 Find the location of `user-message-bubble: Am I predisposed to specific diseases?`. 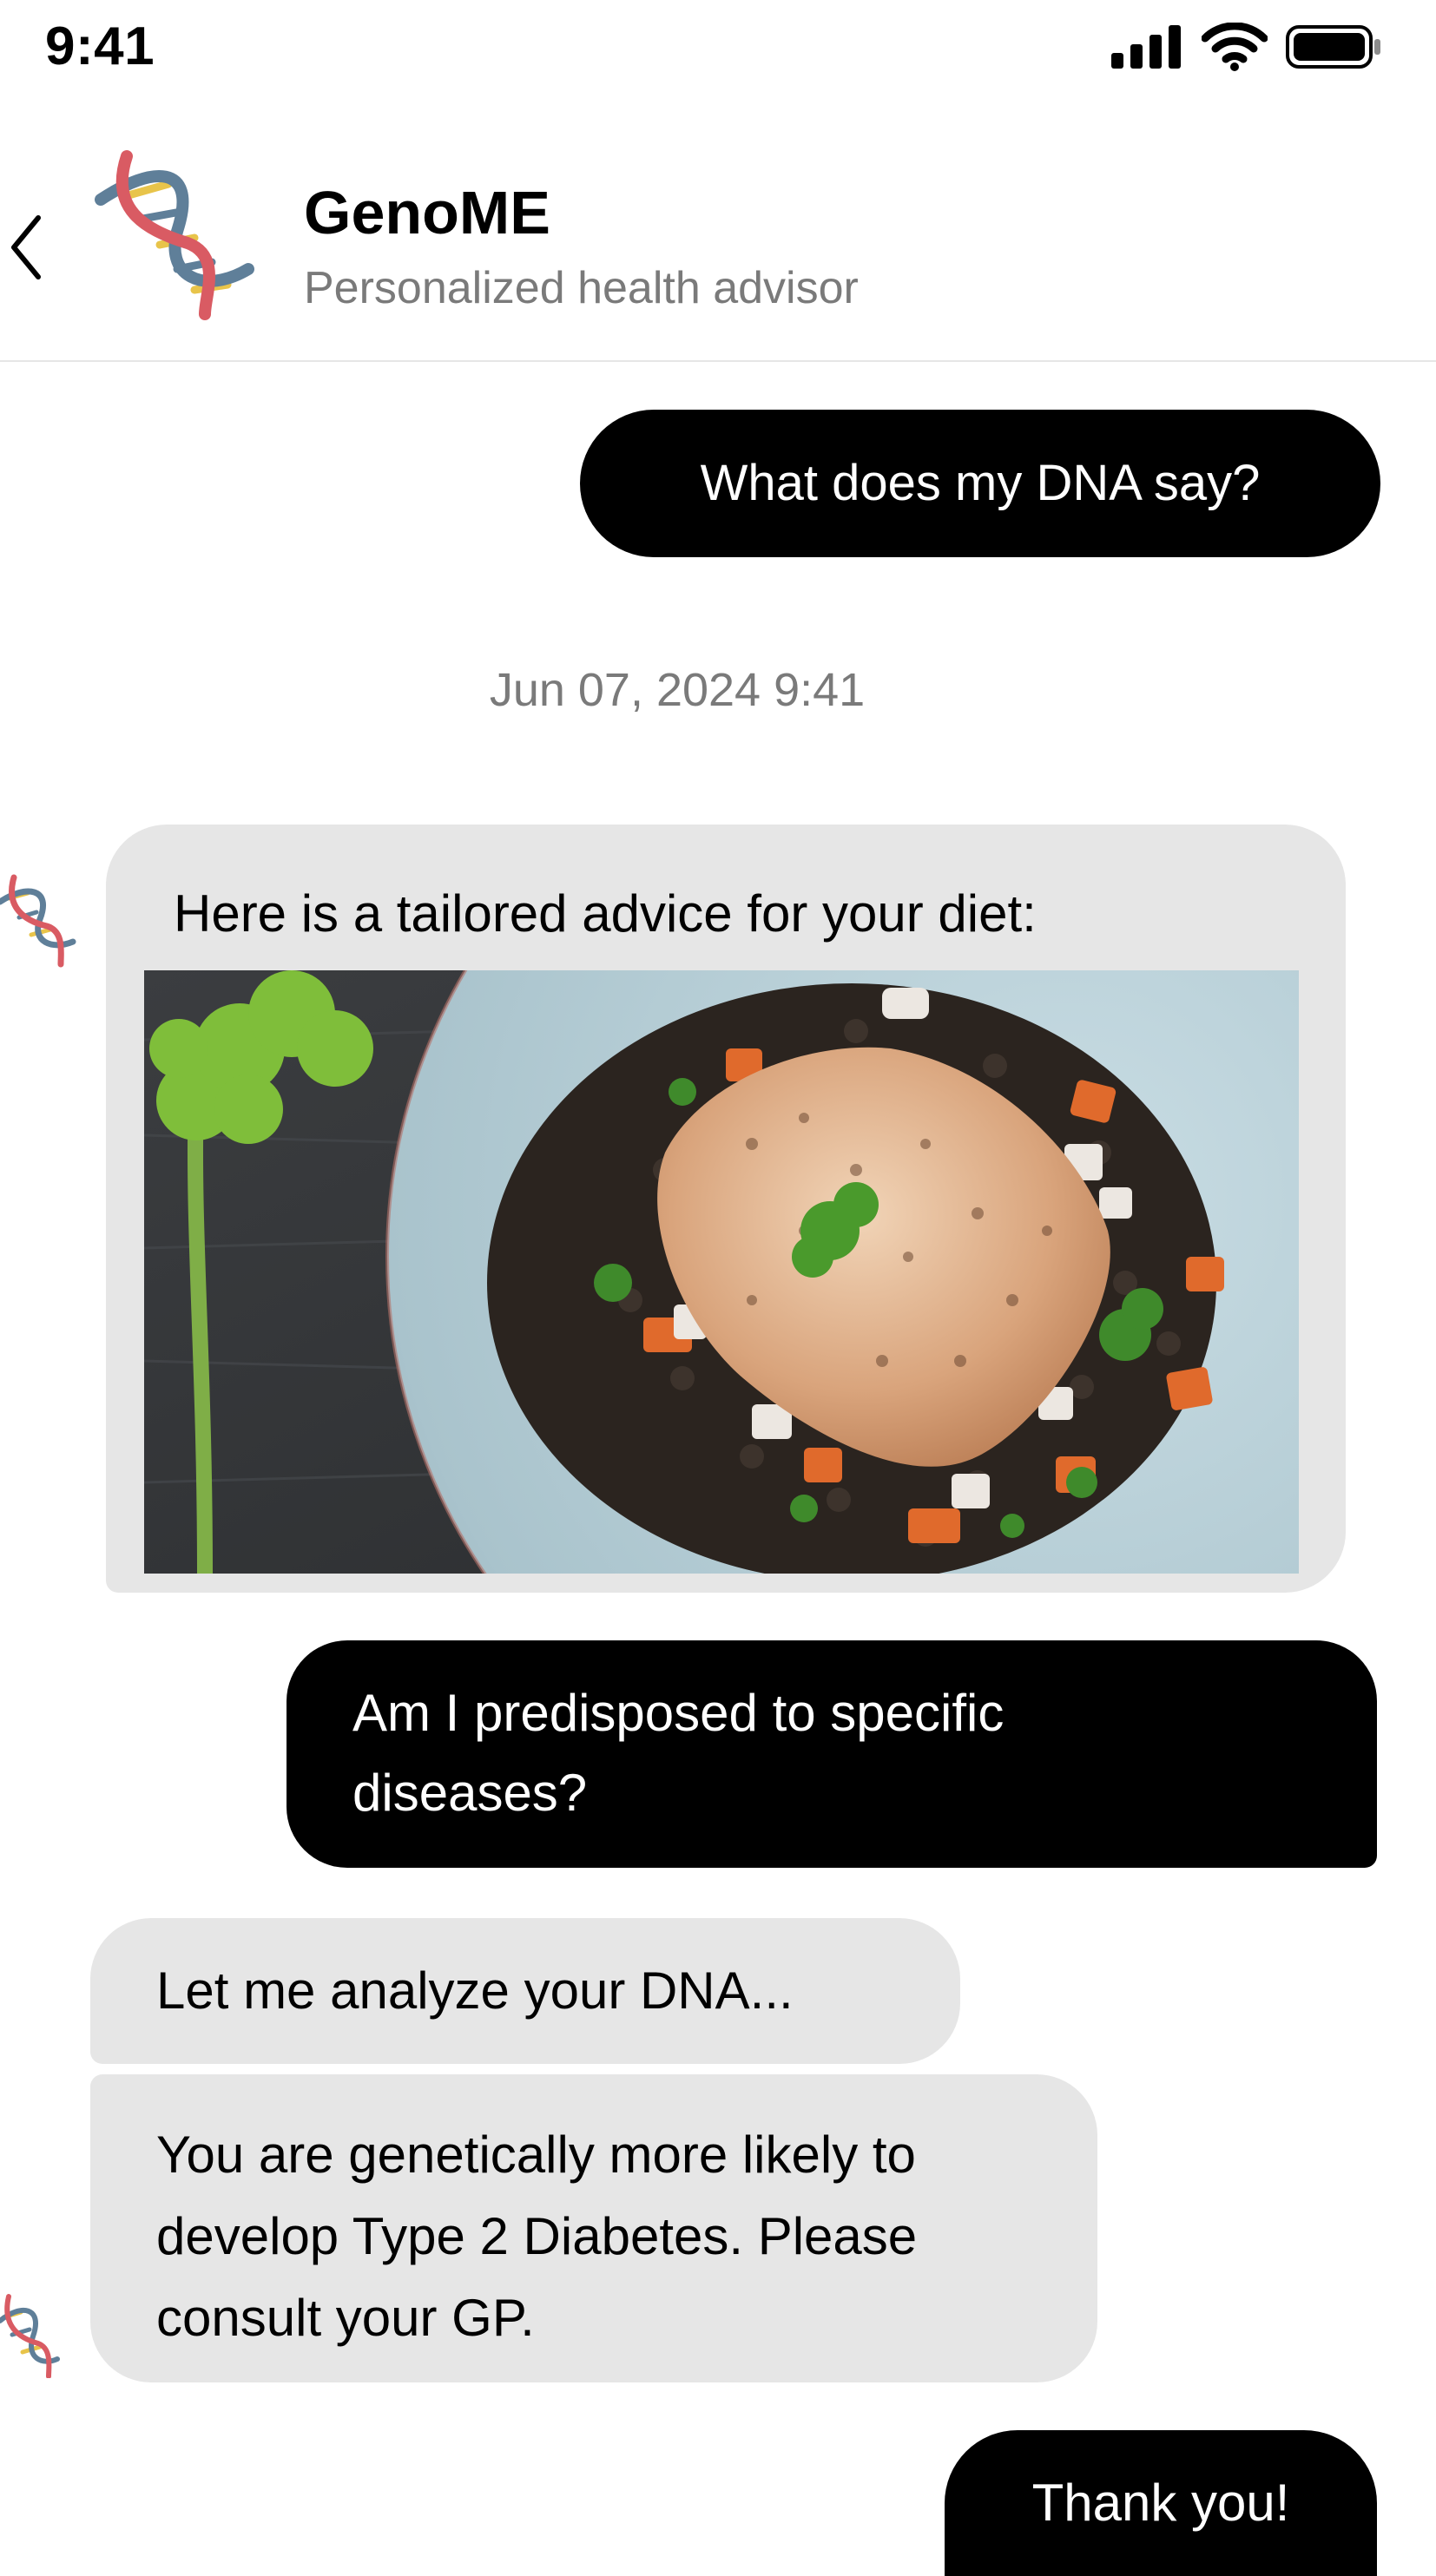

user-message-bubble: Am I predisposed to specific diseases? is located at coordinates (832, 1754).